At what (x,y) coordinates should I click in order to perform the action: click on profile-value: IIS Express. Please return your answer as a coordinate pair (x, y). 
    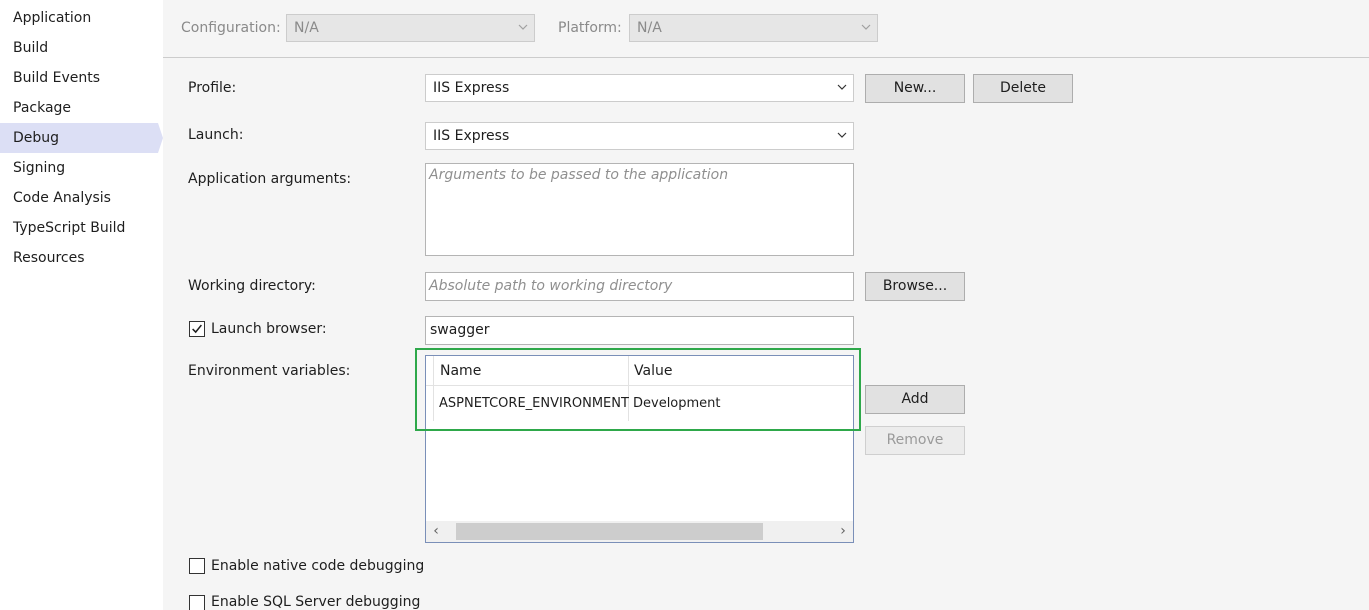
    Looking at the image, I should click on (471, 88).